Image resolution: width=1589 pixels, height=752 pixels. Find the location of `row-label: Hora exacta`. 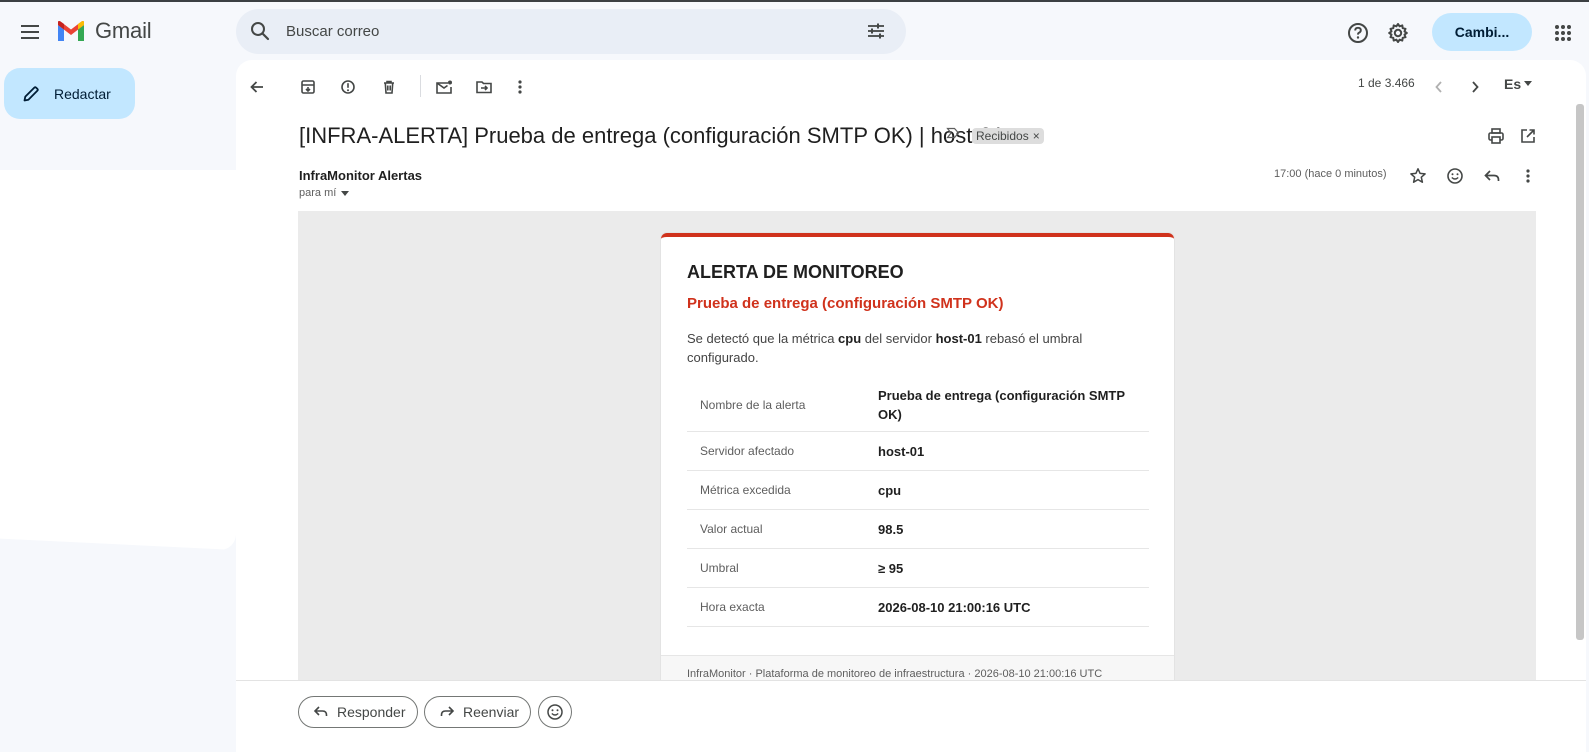

row-label: Hora exacta is located at coordinates (732, 607).